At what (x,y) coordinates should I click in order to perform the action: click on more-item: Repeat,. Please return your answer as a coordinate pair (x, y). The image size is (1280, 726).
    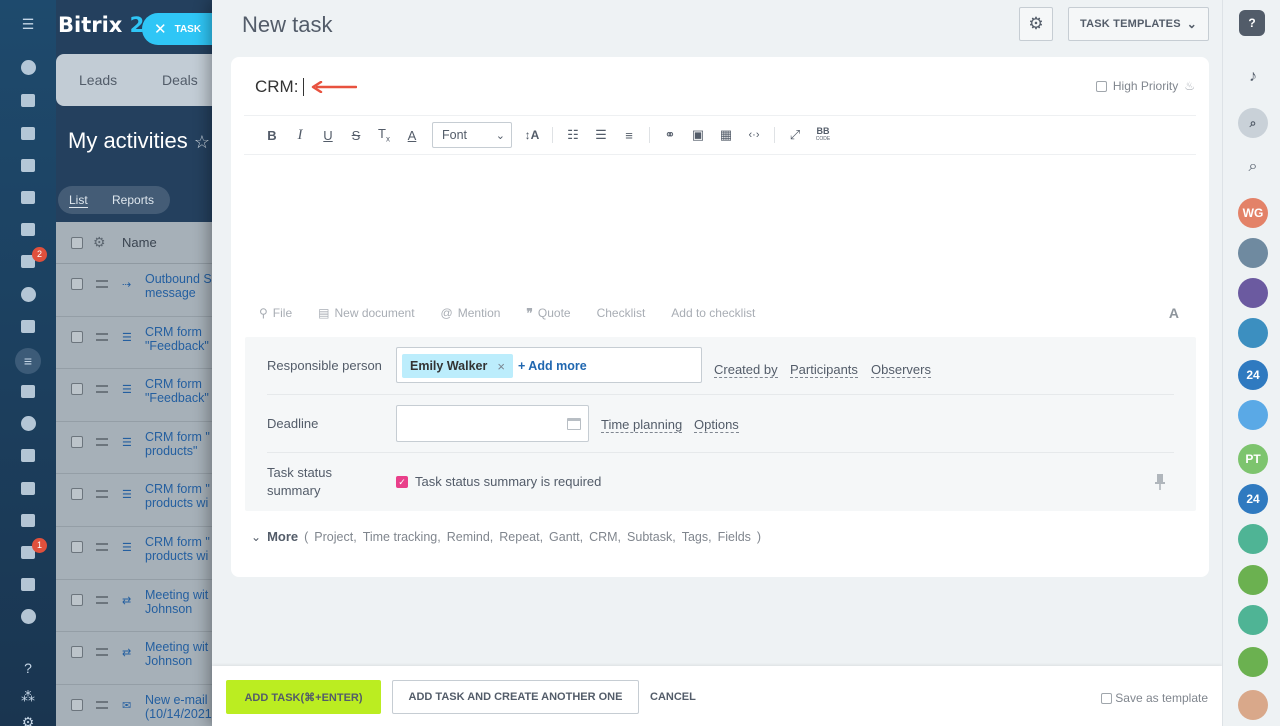
    Looking at the image, I should click on (521, 537).